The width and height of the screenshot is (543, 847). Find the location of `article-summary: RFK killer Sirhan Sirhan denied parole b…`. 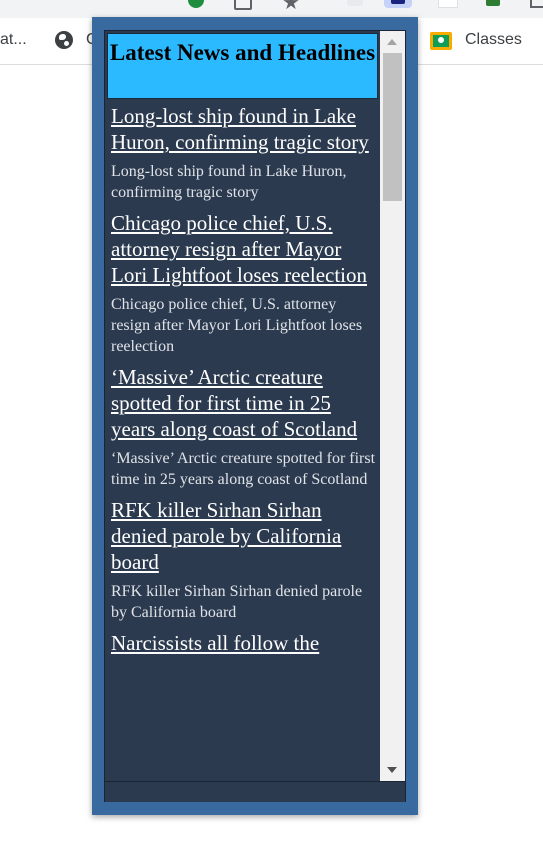

article-summary: RFK killer Sirhan Sirhan denied parole b… is located at coordinates (237, 602).